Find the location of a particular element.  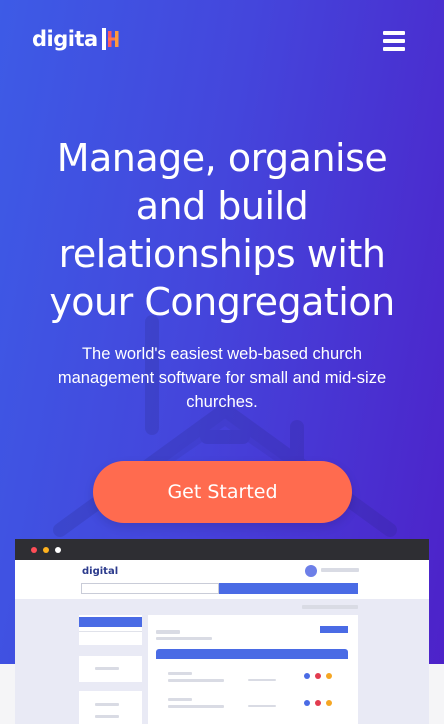

headline-line: your Congregation is located at coordinates (222, 302).